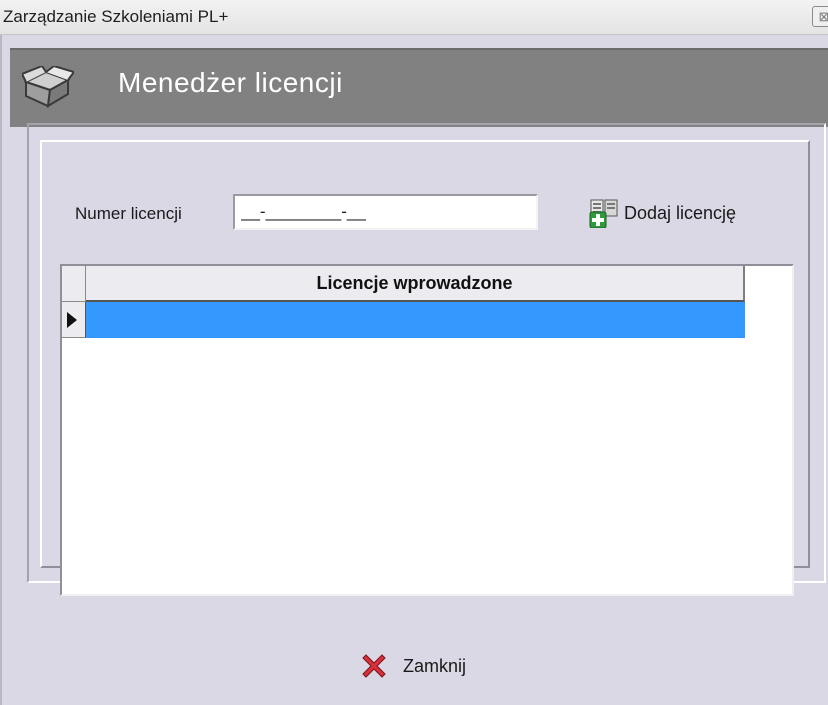  I want to click on add-license-button: Dodaj licencję, so click(662, 213).